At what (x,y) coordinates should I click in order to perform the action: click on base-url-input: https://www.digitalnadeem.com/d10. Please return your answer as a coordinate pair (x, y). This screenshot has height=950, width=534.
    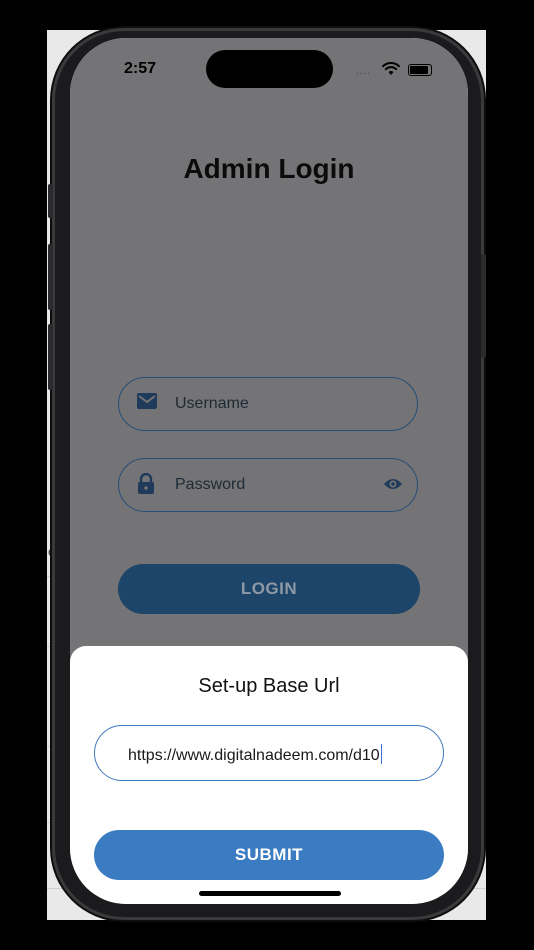
    Looking at the image, I should click on (269, 753).